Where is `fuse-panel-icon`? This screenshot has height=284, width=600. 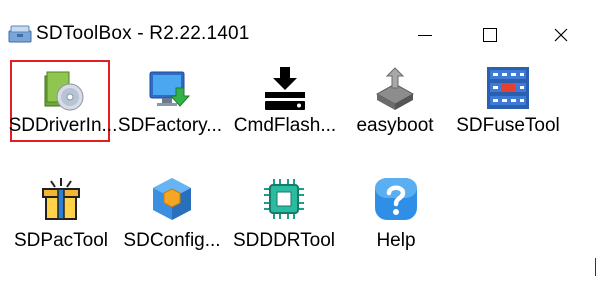 fuse-panel-icon is located at coordinates (508, 88).